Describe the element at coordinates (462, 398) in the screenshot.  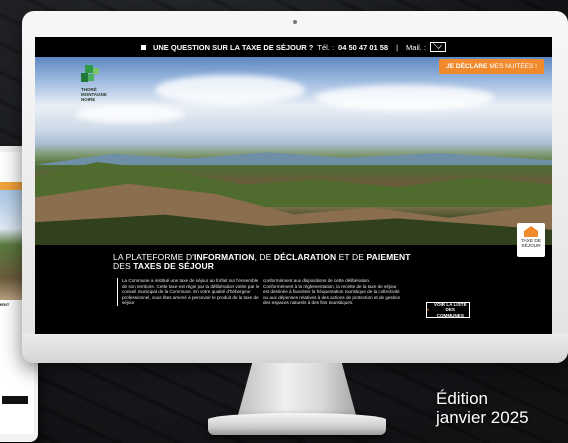
I see `edition-line: Édition` at that location.